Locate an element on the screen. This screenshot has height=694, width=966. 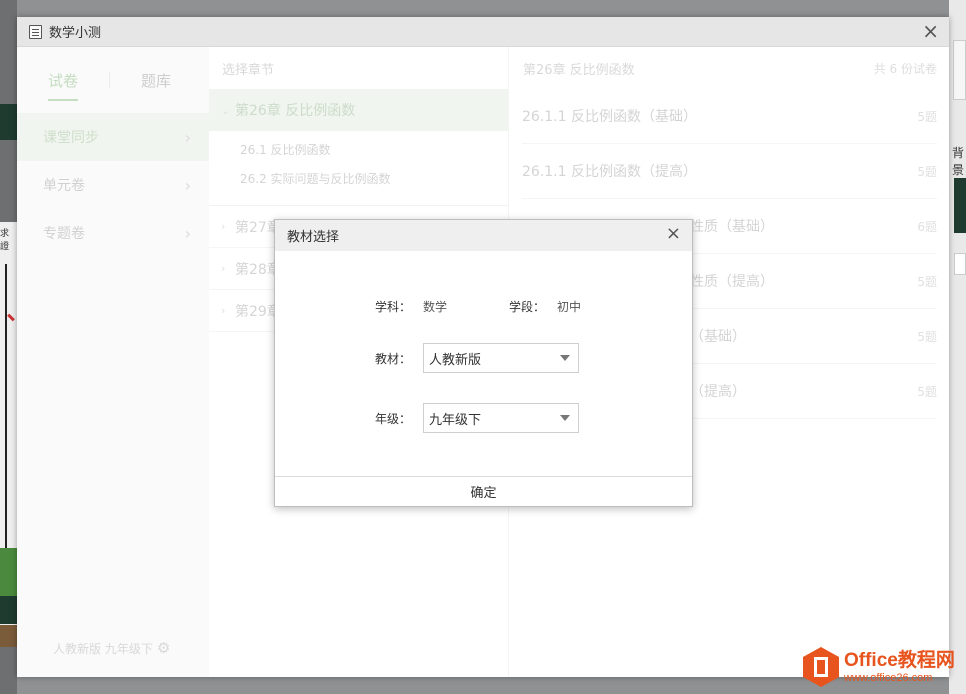
subject-label: 学科： is located at coordinates (393, 307).